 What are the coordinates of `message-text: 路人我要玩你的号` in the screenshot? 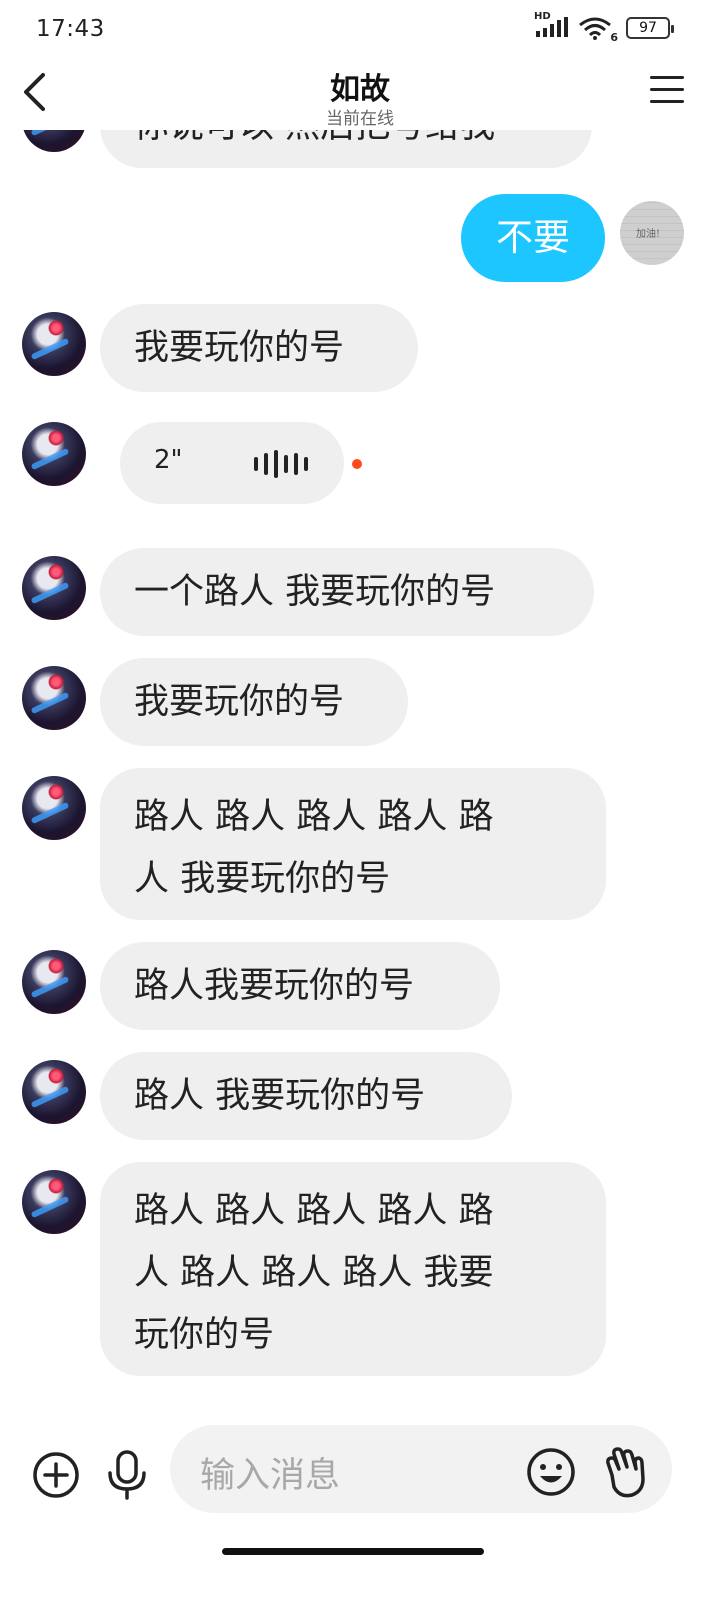 It's located at (274, 986).